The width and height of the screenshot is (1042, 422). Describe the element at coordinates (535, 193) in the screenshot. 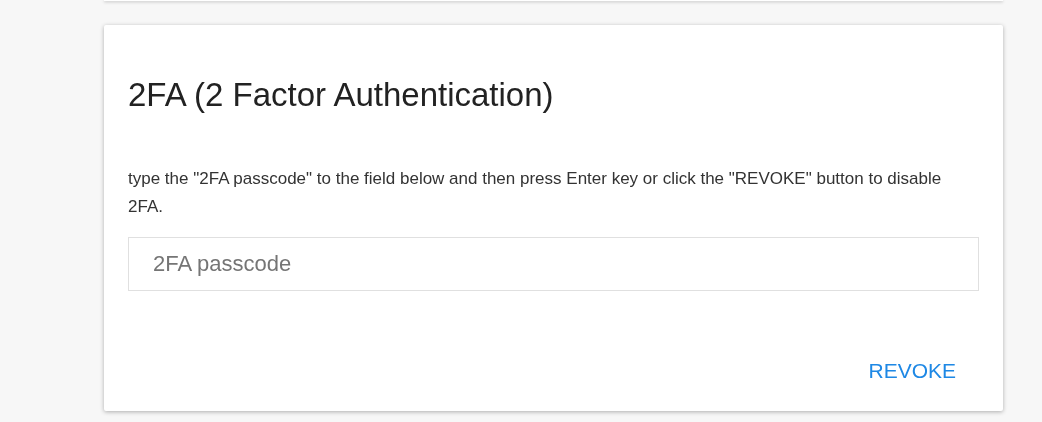

I see `instructions-text: type the "2FA passcode" to the field below and then press Enter key or click the "REVOKE" button to disable 2FA.` at that location.